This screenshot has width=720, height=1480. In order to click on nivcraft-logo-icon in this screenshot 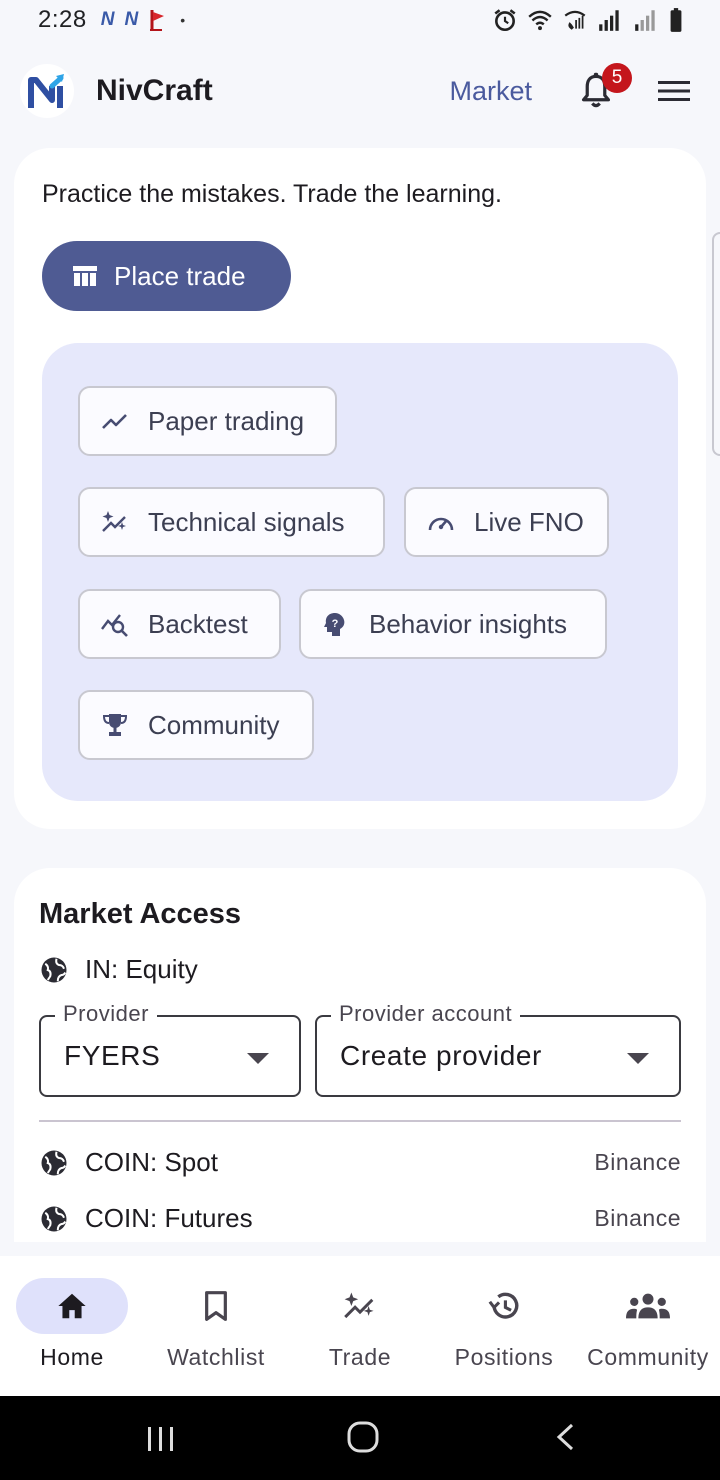, I will do `click(46, 91)`.